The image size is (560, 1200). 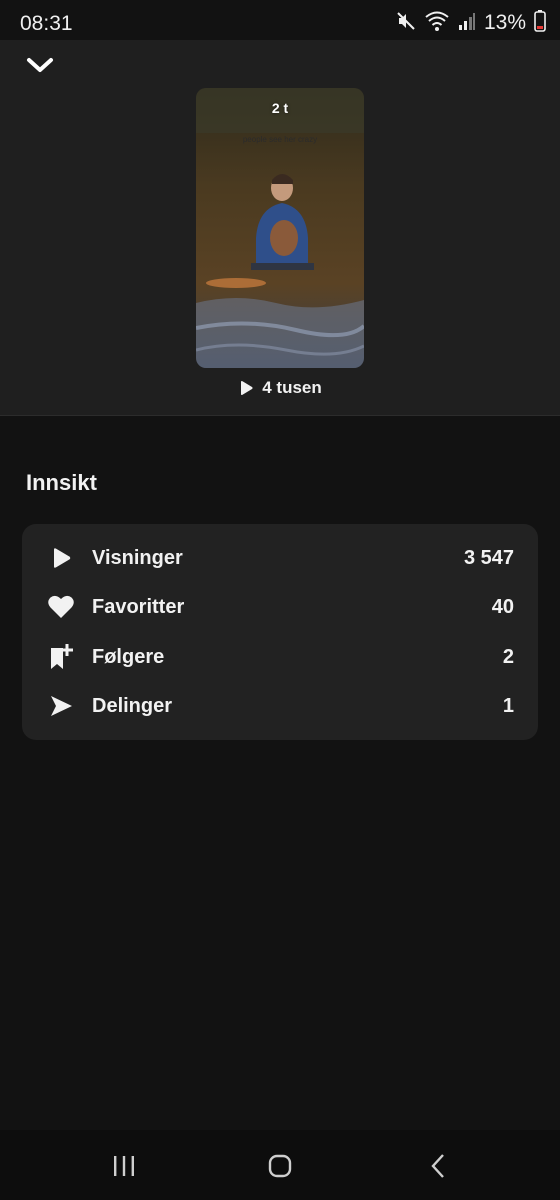 What do you see at coordinates (504, 22) in the screenshot?
I see `battery-percent: 13%` at bounding box center [504, 22].